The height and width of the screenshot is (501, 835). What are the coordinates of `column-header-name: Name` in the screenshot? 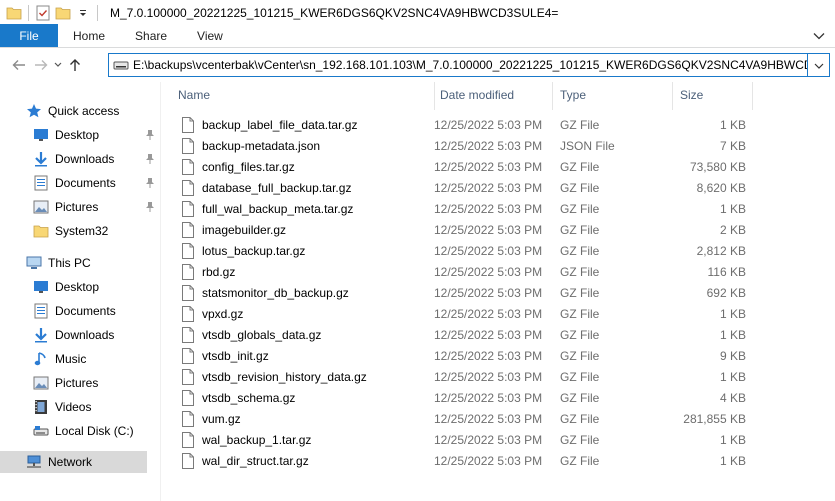 It's located at (303, 95).